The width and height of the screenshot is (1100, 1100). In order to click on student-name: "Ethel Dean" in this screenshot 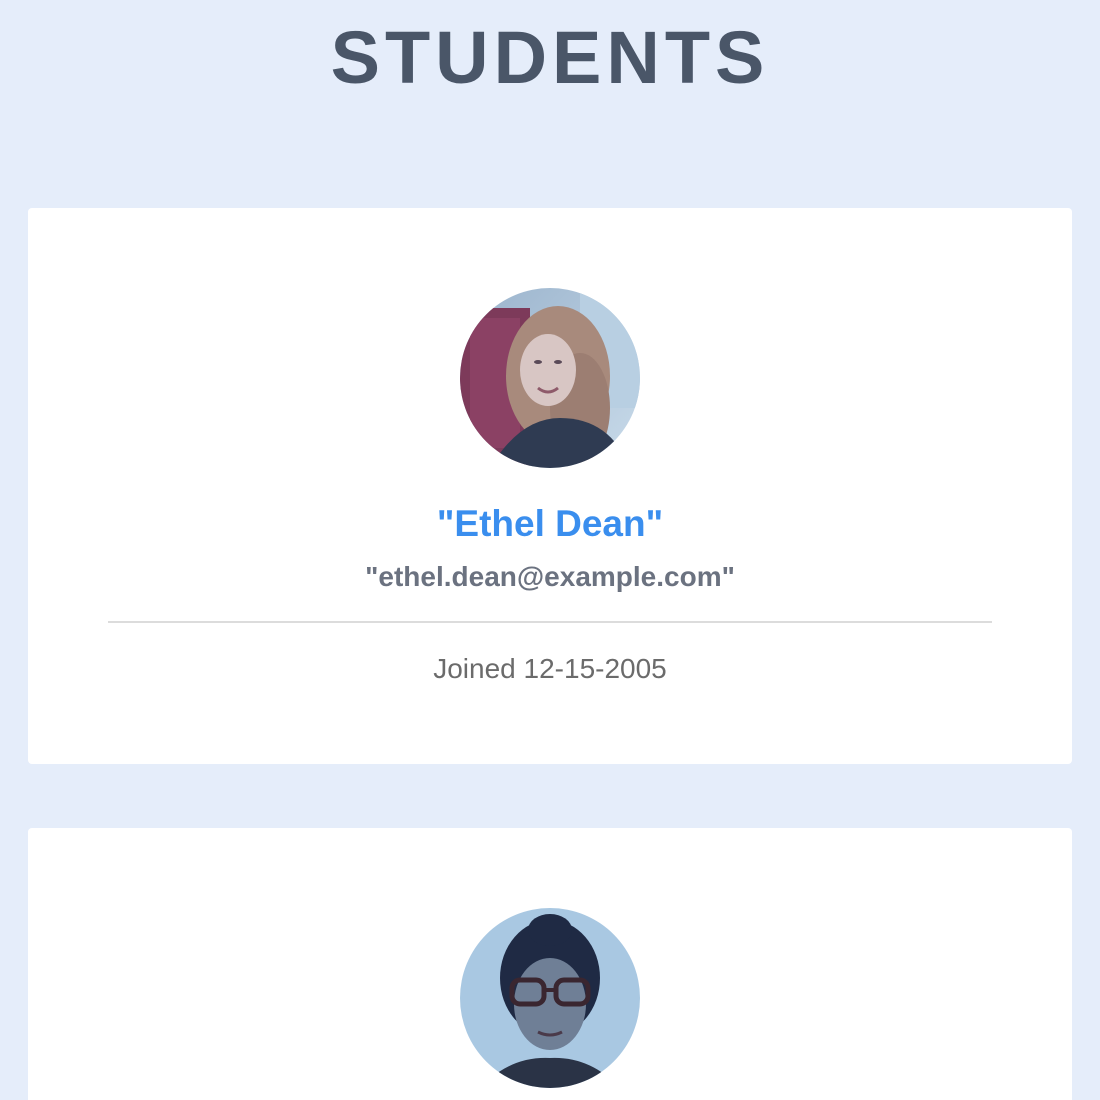, I will do `click(550, 524)`.